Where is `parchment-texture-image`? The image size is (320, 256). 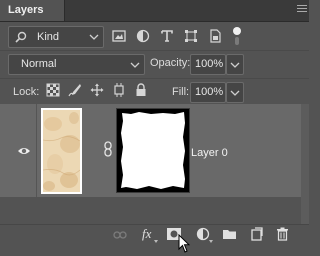
parchment-texture-image is located at coordinates (61, 151).